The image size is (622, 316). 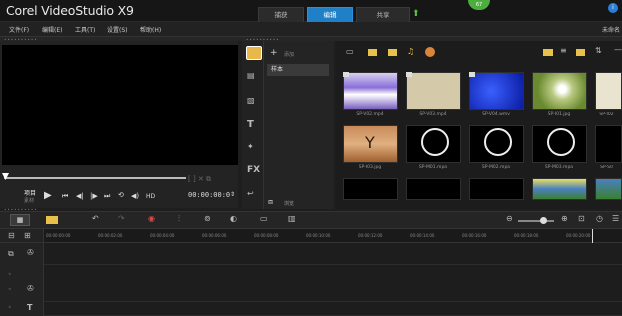 What do you see at coordinates (563, 51) in the screenshot?
I see `view-list-icon: ≡` at bounding box center [563, 51].